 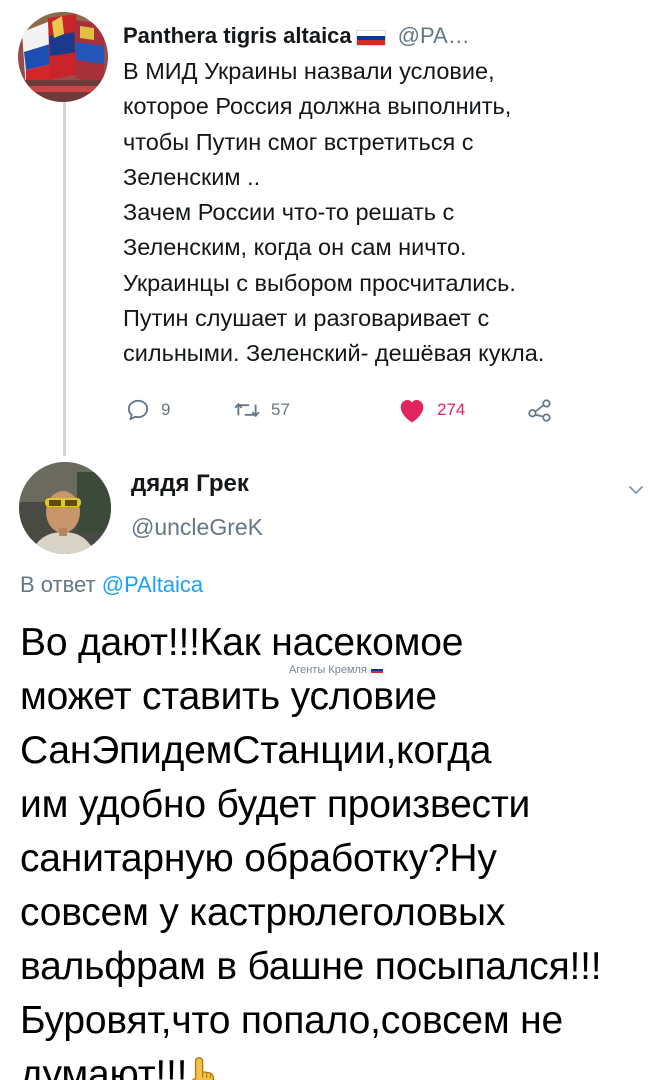 I want to click on parent-text-line: которое Россия должна выполнить,, so click(x=317, y=106).